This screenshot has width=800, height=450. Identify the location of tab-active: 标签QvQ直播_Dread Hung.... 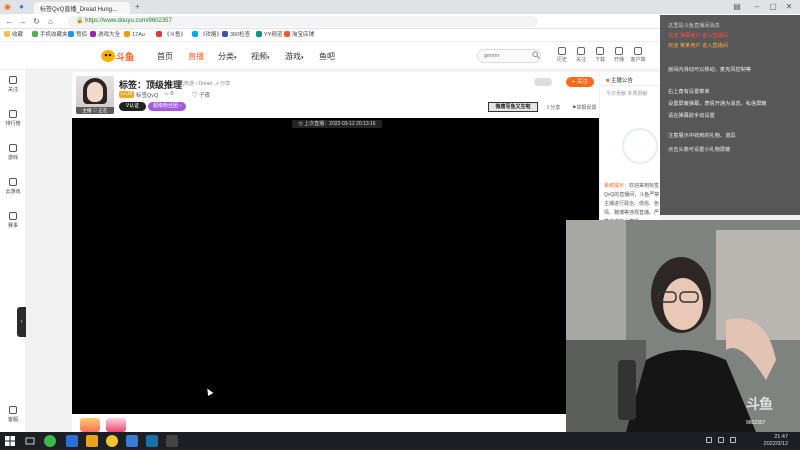
(82, 8).